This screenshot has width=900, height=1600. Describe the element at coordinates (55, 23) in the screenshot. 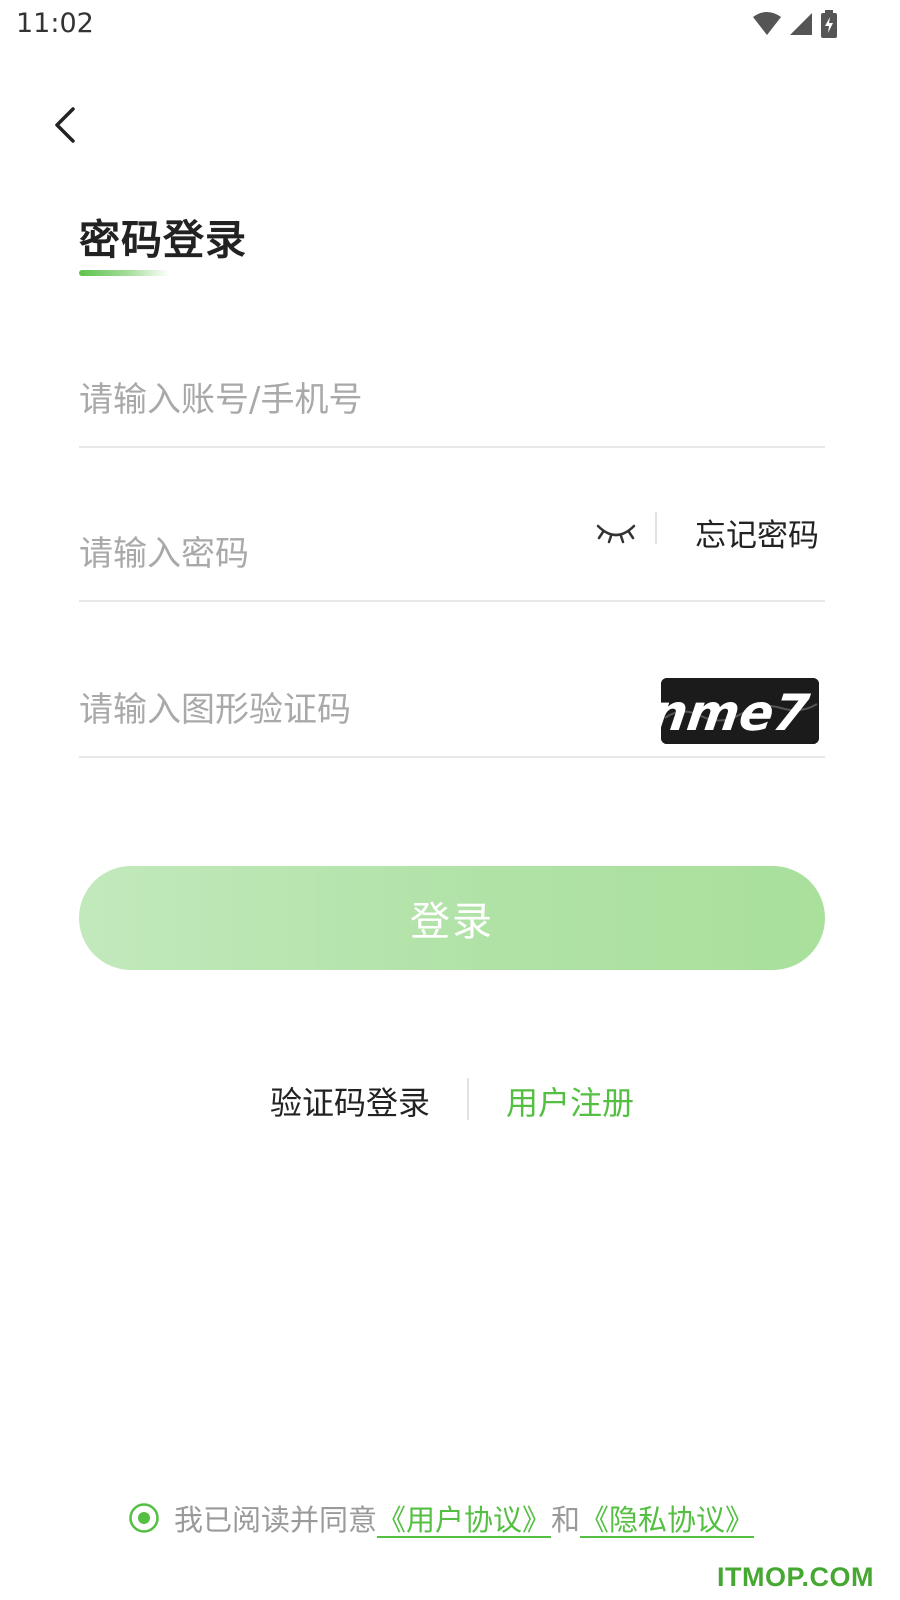

I see `status-time: 11:02` at that location.